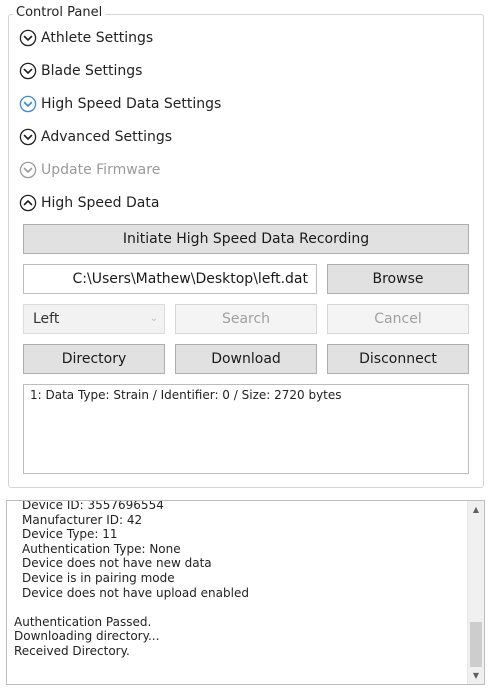 This screenshot has width=493, height=691. Describe the element at coordinates (107, 137) in the screenshot. I see `expander-label: Advanced Settings` at that location.